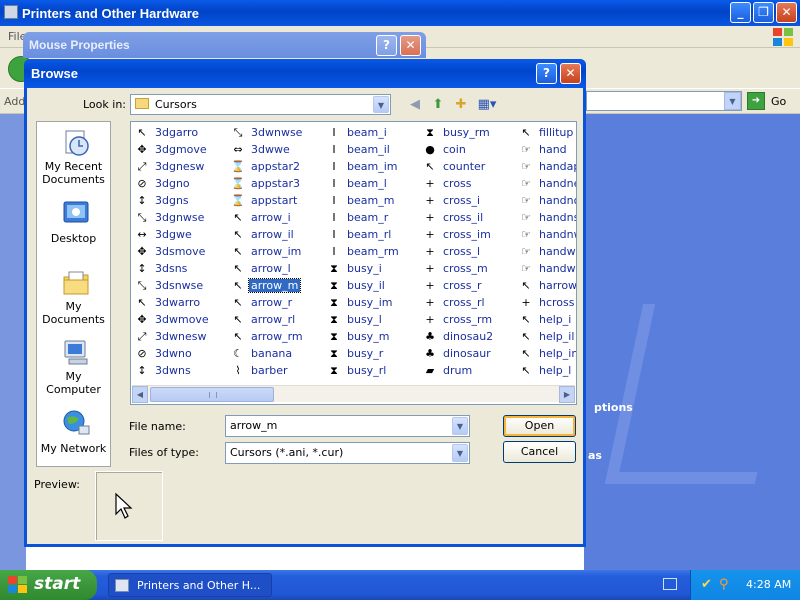 The height and width of the screenshot is (600, 800). I want to click on scroll-thumb, so click(212, 394).